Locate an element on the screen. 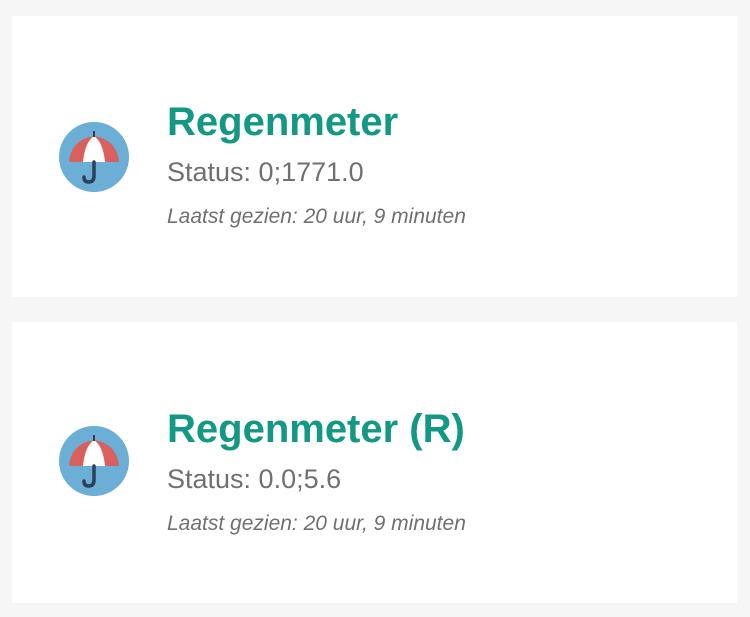 The width and height of the screenshot is (750, 617). device-title: Regenmeter (R) is located at coordinates (316, 429).